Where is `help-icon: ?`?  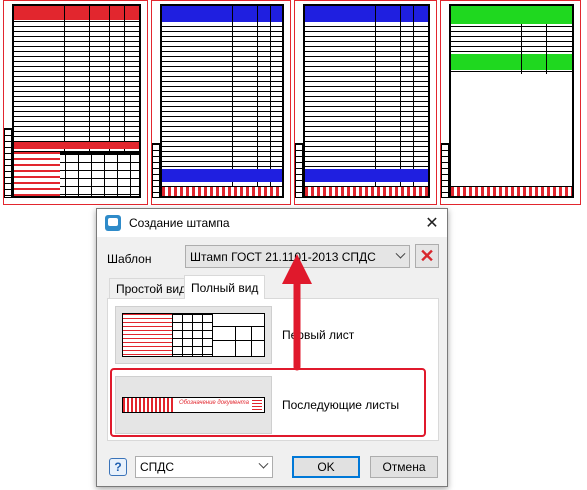 help-icon: ? is located at coordinates (118, 467).